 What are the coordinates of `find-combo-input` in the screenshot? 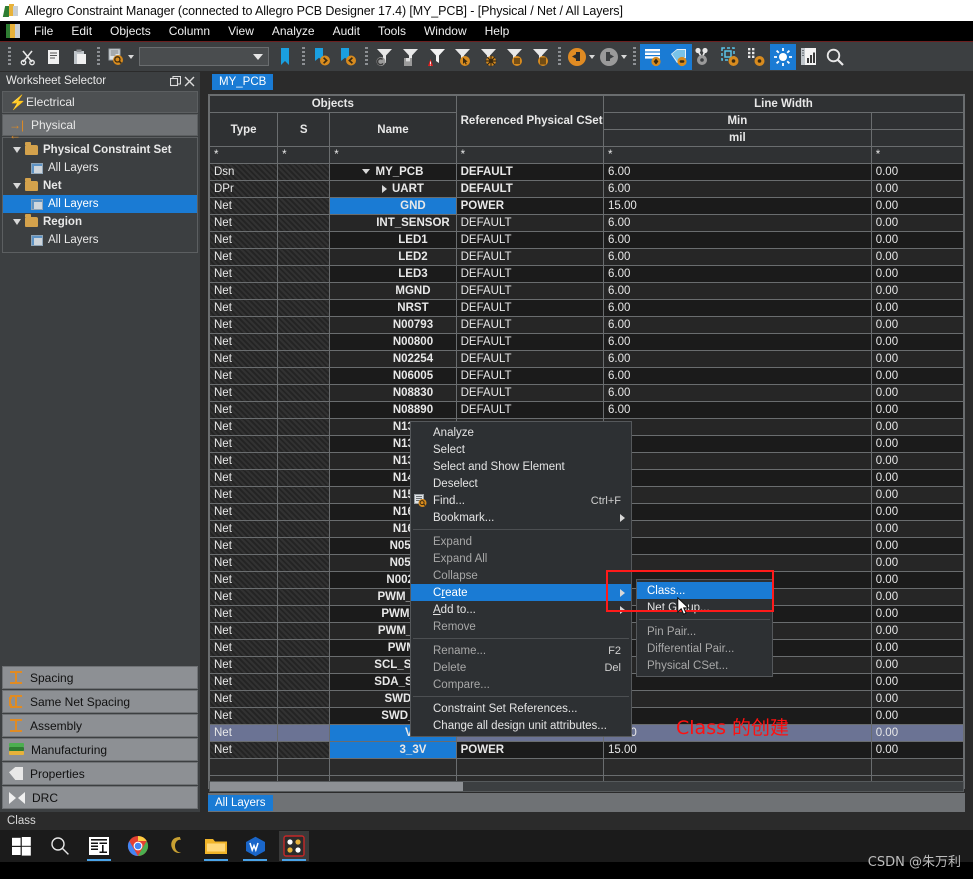 It's located at (204, 56).